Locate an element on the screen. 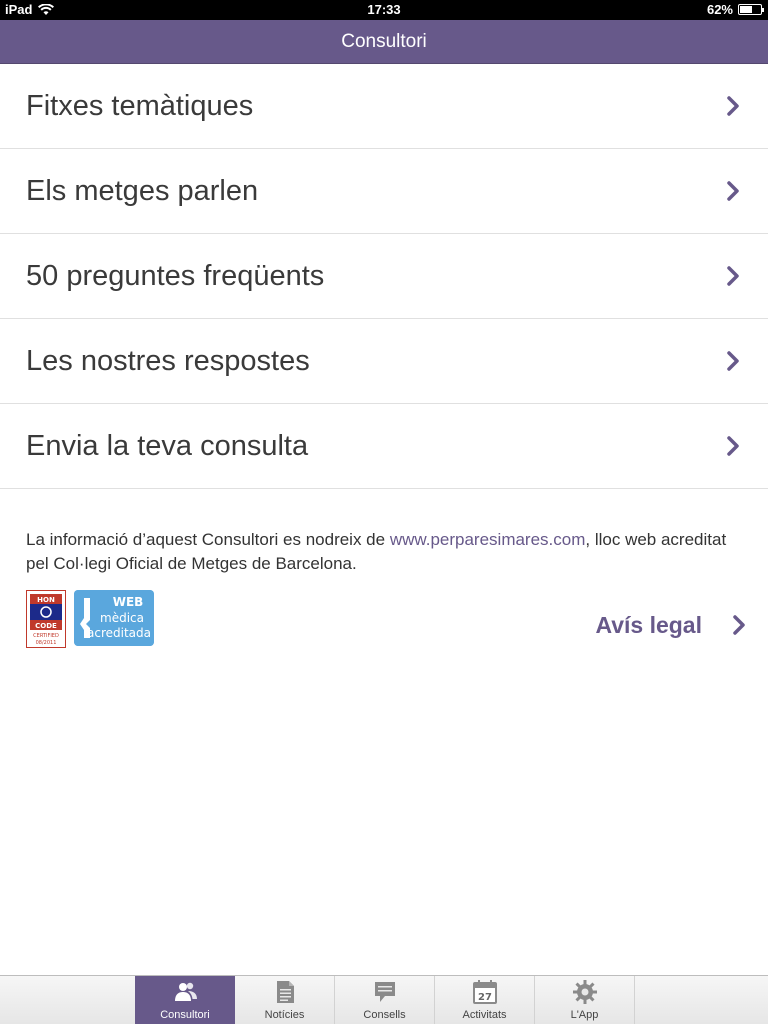  status-time: 17:33 is located at coordinates (384, 9).